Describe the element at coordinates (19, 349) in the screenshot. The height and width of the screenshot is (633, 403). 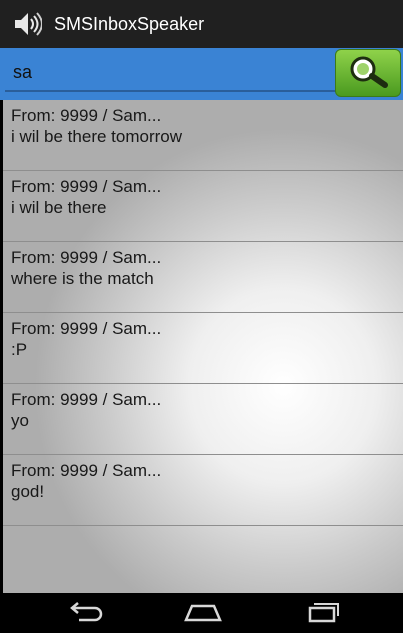
I see `message-body: :P` at that location.